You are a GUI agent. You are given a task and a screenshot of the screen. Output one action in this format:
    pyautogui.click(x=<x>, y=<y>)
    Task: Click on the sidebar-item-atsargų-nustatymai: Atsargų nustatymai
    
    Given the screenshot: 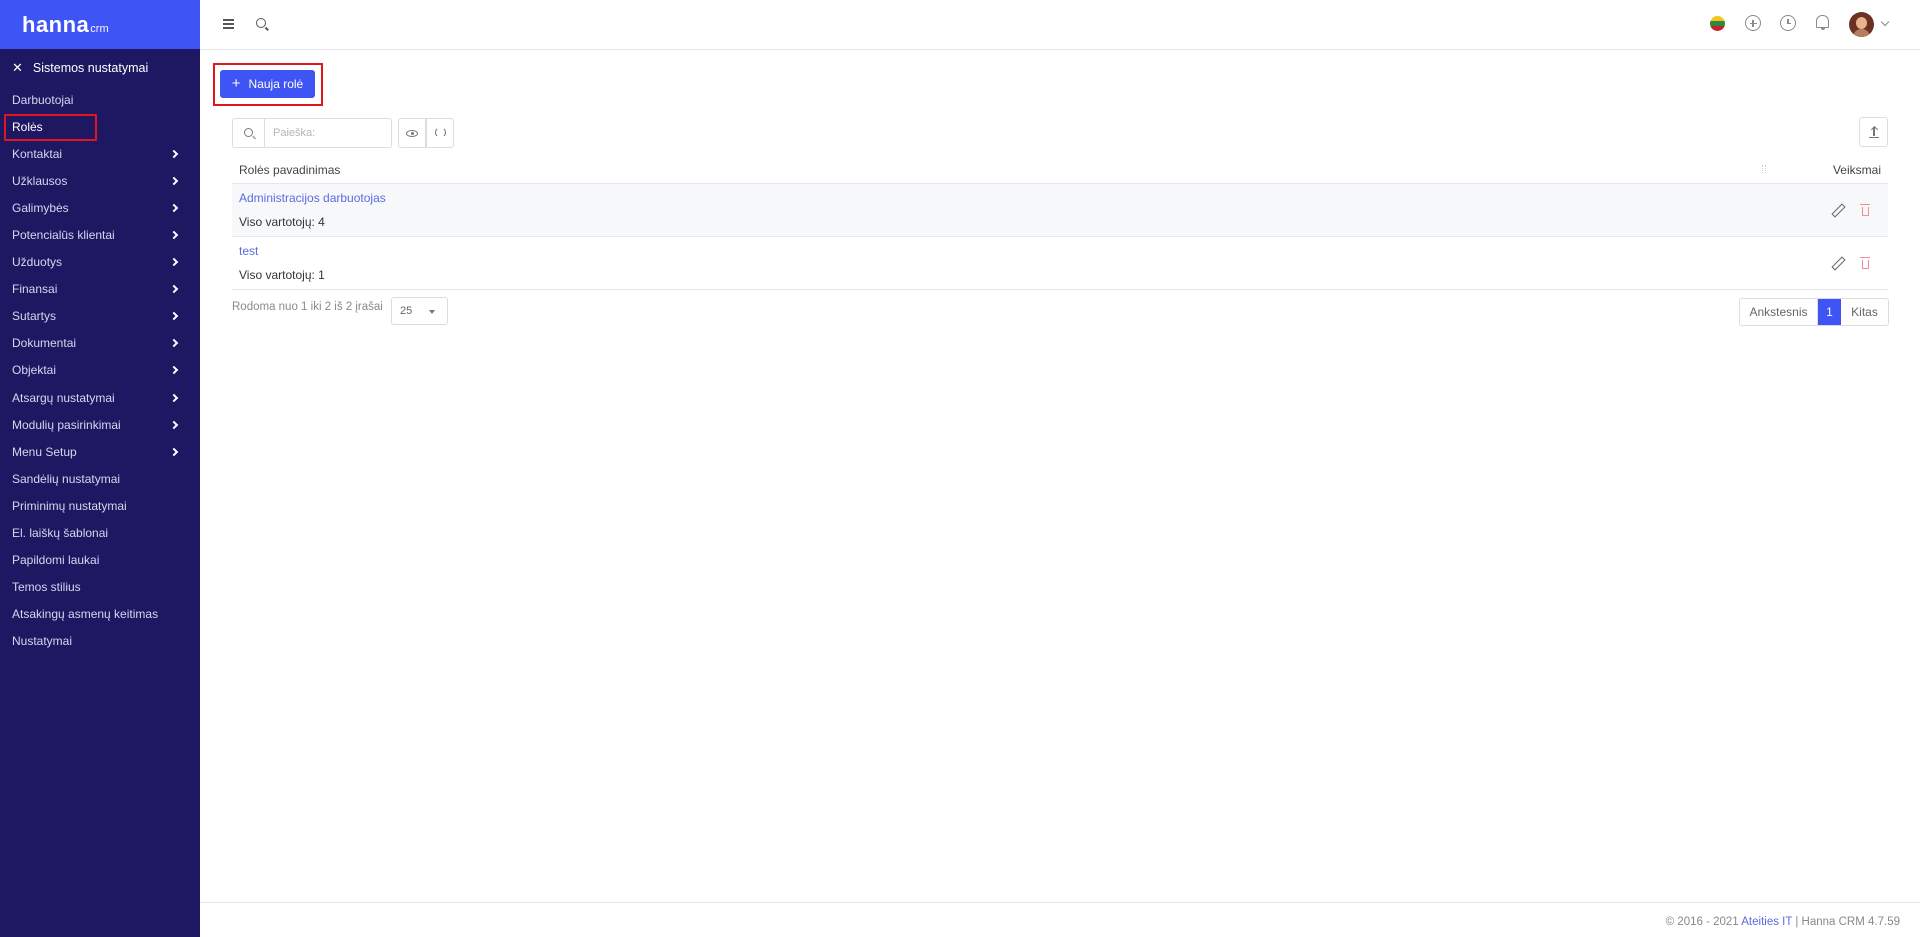 What is the action you would take?
    pyautogui.click(x=100, y=397)
    